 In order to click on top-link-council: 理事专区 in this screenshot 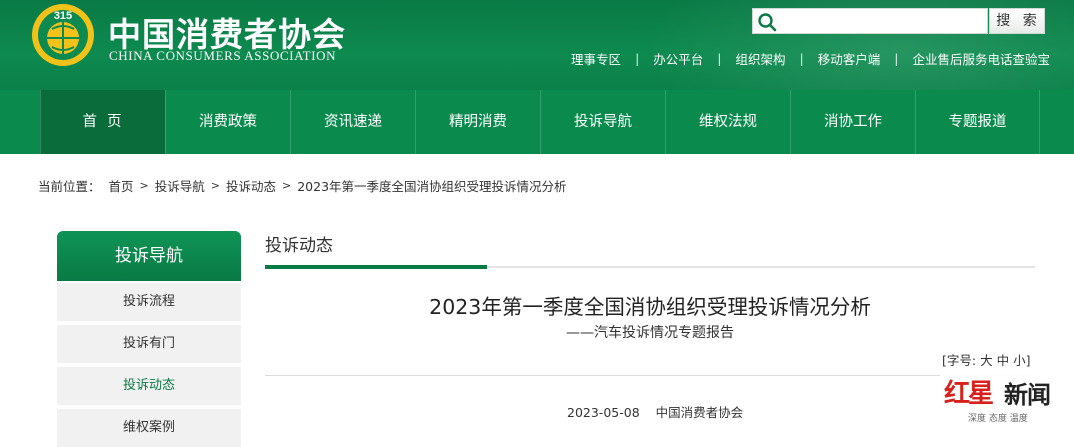, I will do `click(596, 58)`.